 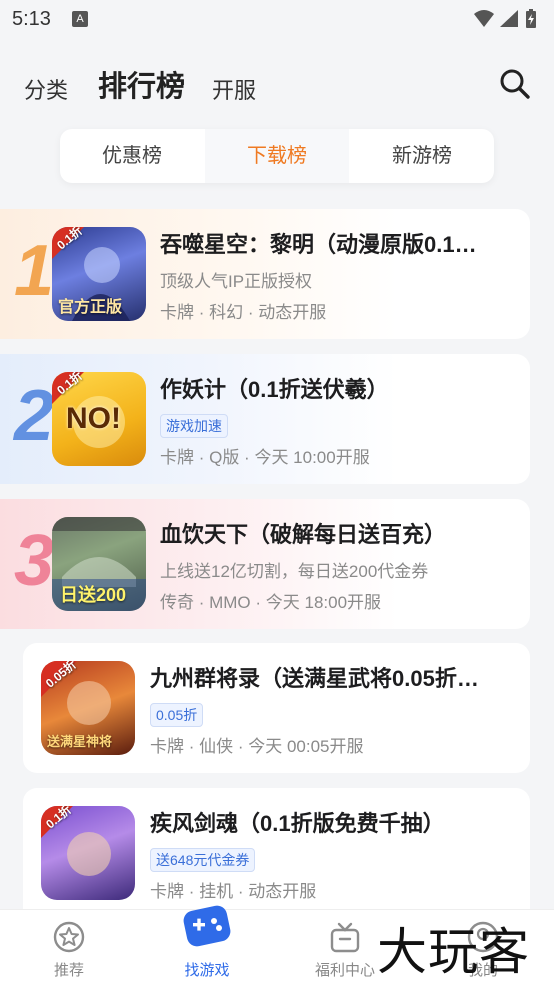 What do you see at coordinates (277, 20) in the screenshot?
I see `status-bar: 5:13 A` at bounding box center [277, 20].